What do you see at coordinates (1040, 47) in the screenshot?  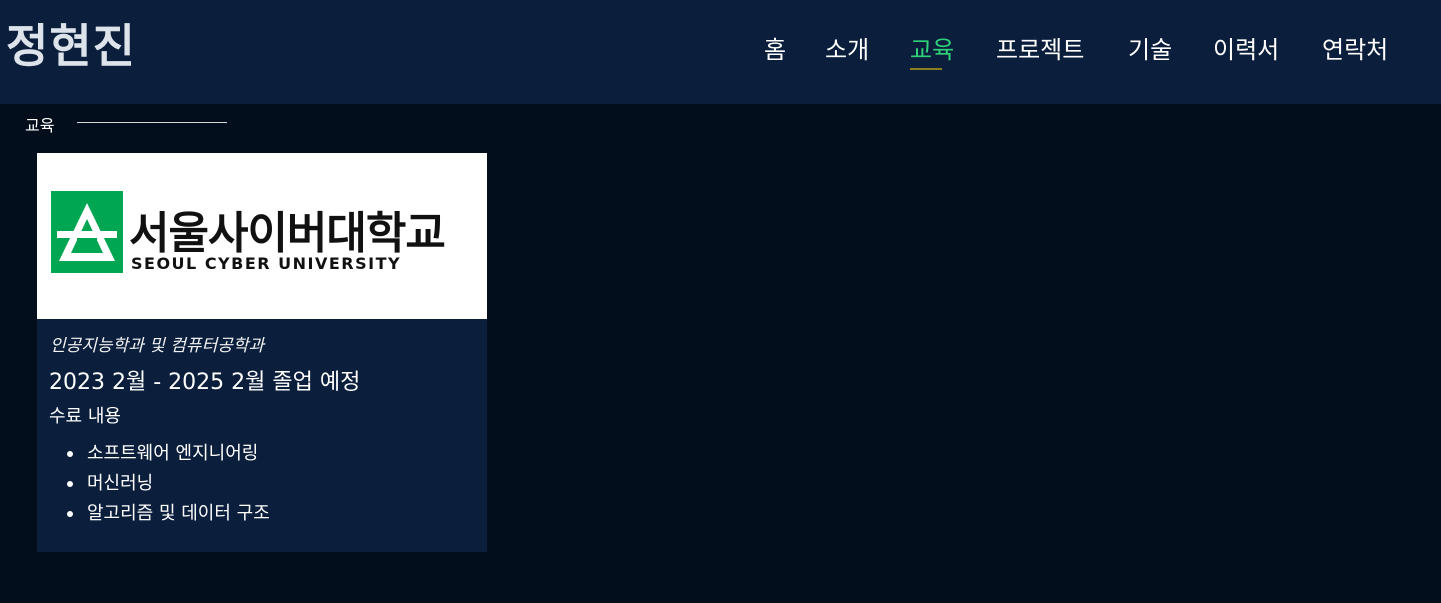 I see `nav-projects: 프로젝트` at bounding box center [1040, 47].